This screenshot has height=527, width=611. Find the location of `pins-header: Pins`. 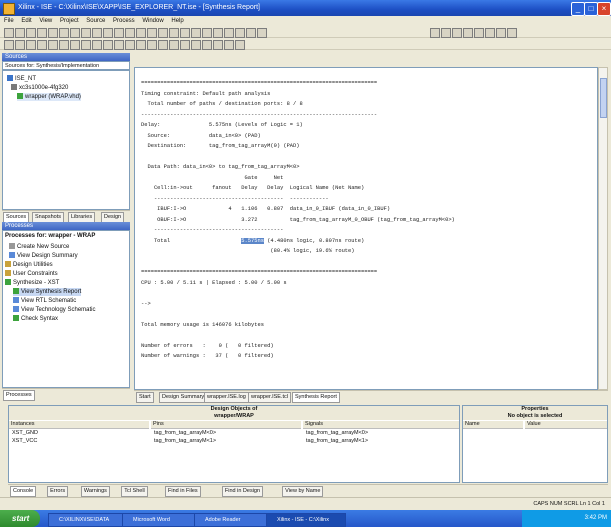

pins-header: Pins is located at coordinates (226, 425).